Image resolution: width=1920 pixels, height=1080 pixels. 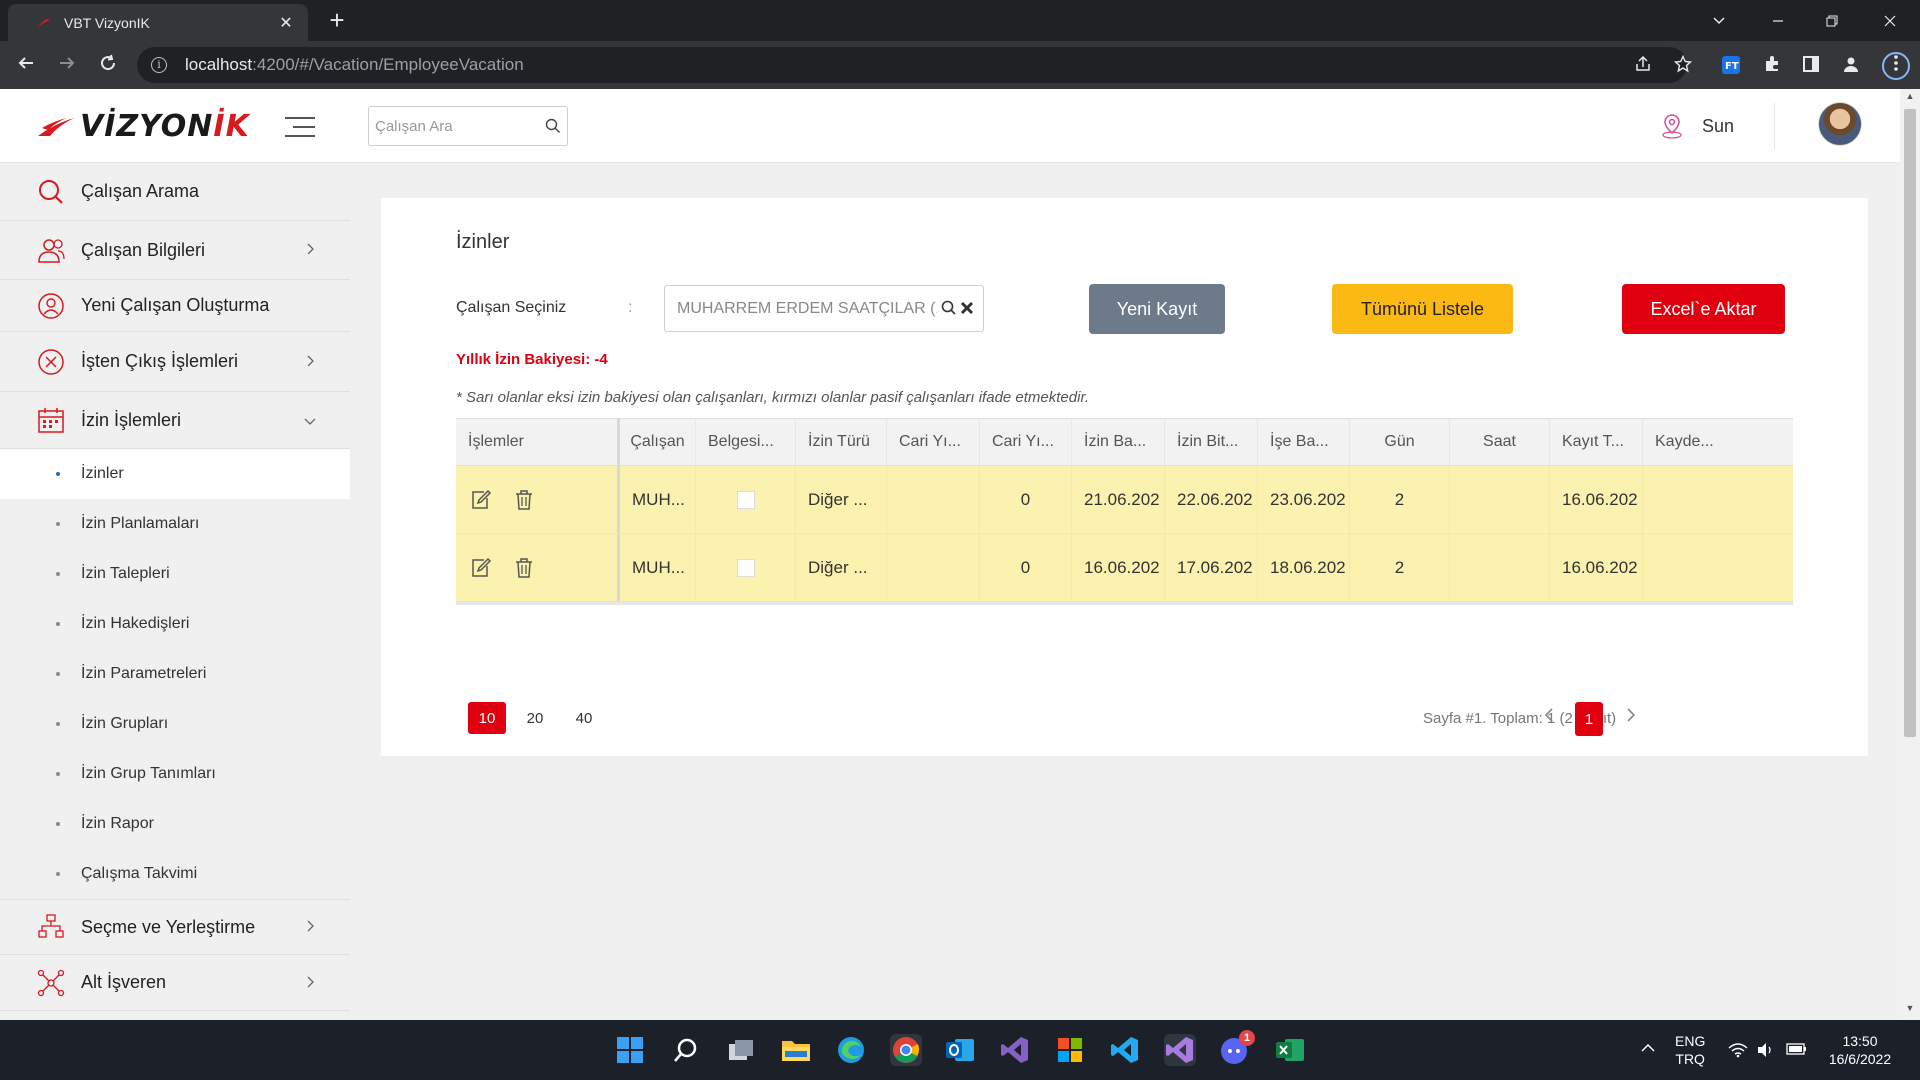 I want to click on hamburger-menu-icon, so click(x=300, y=130).